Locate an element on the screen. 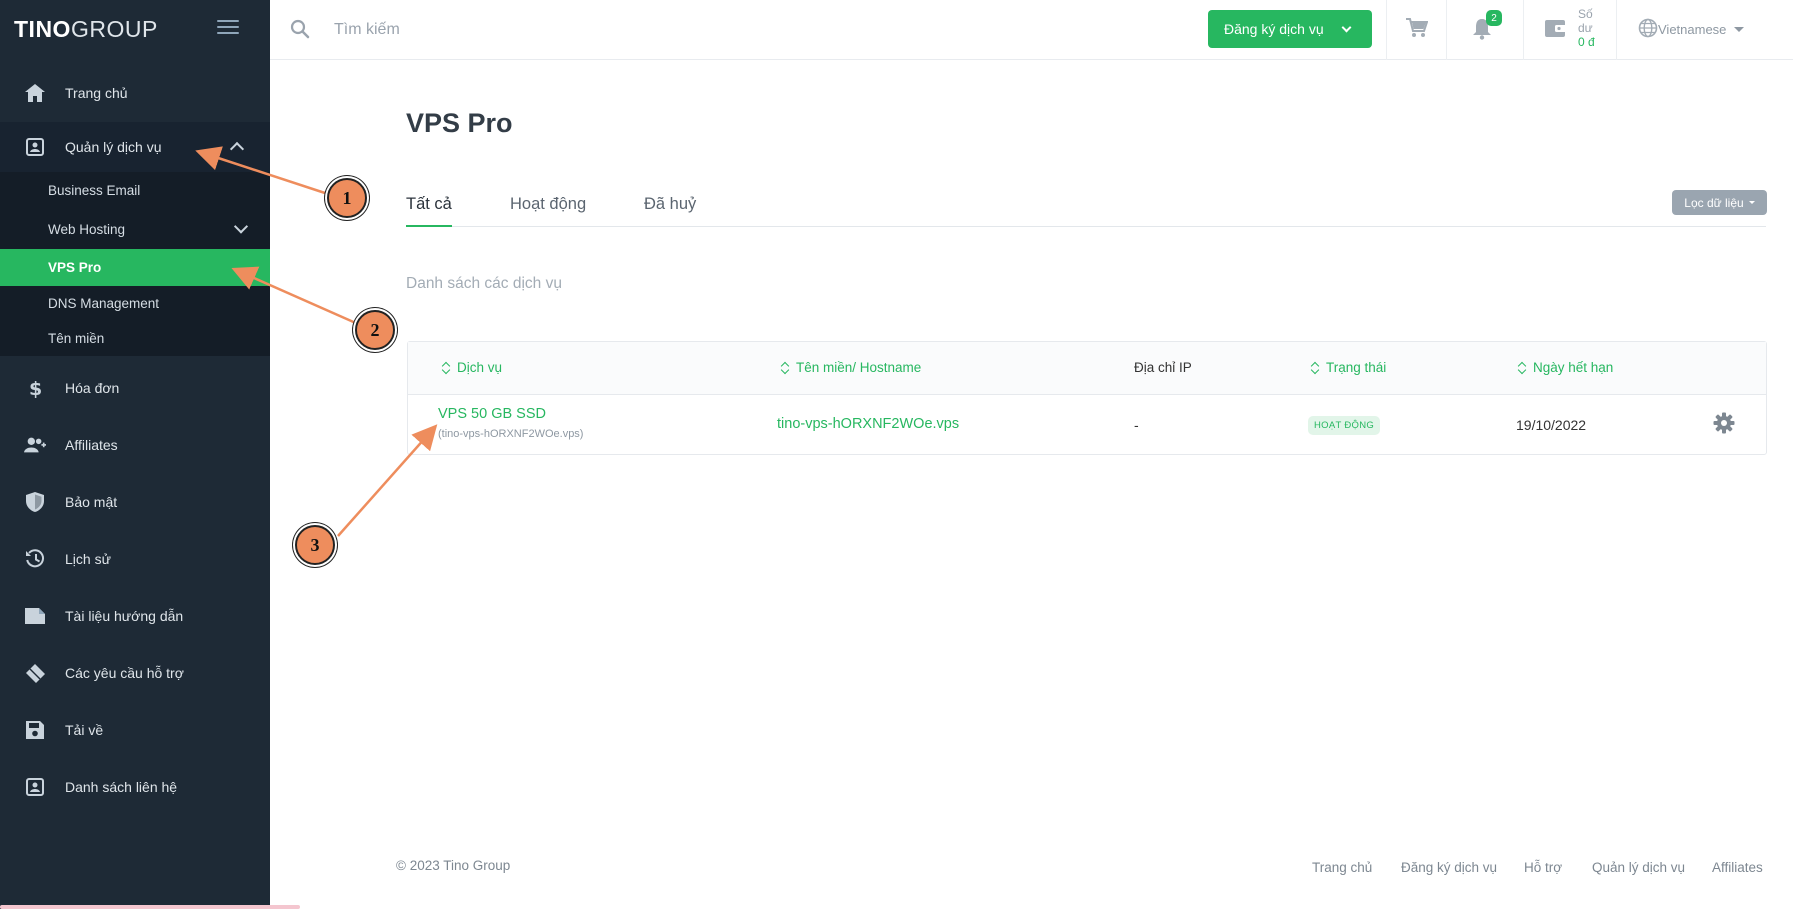 The height and width of the screenshot is (909, 1793). submenu-item-label: Business Email is located at coordinates (94, 190).